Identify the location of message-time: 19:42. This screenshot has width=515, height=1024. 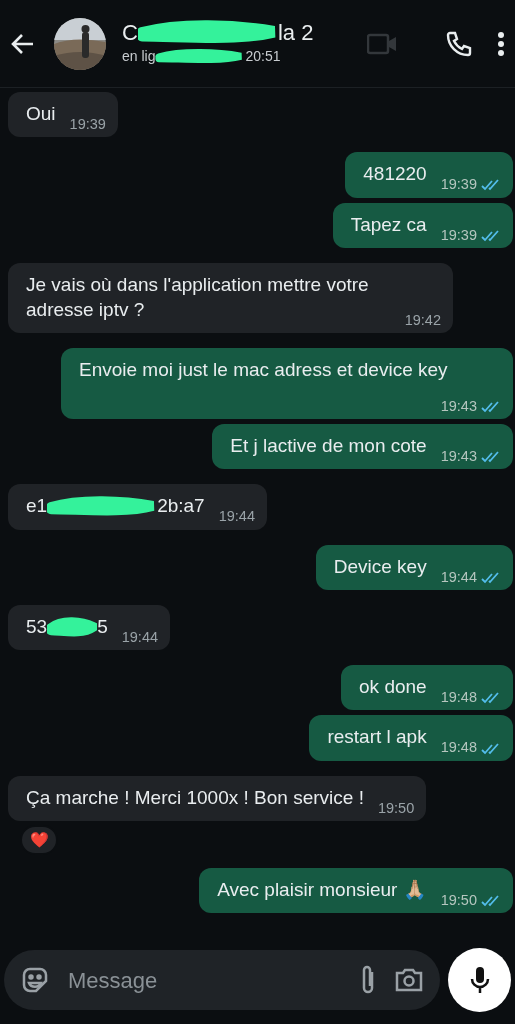
(422, 321).